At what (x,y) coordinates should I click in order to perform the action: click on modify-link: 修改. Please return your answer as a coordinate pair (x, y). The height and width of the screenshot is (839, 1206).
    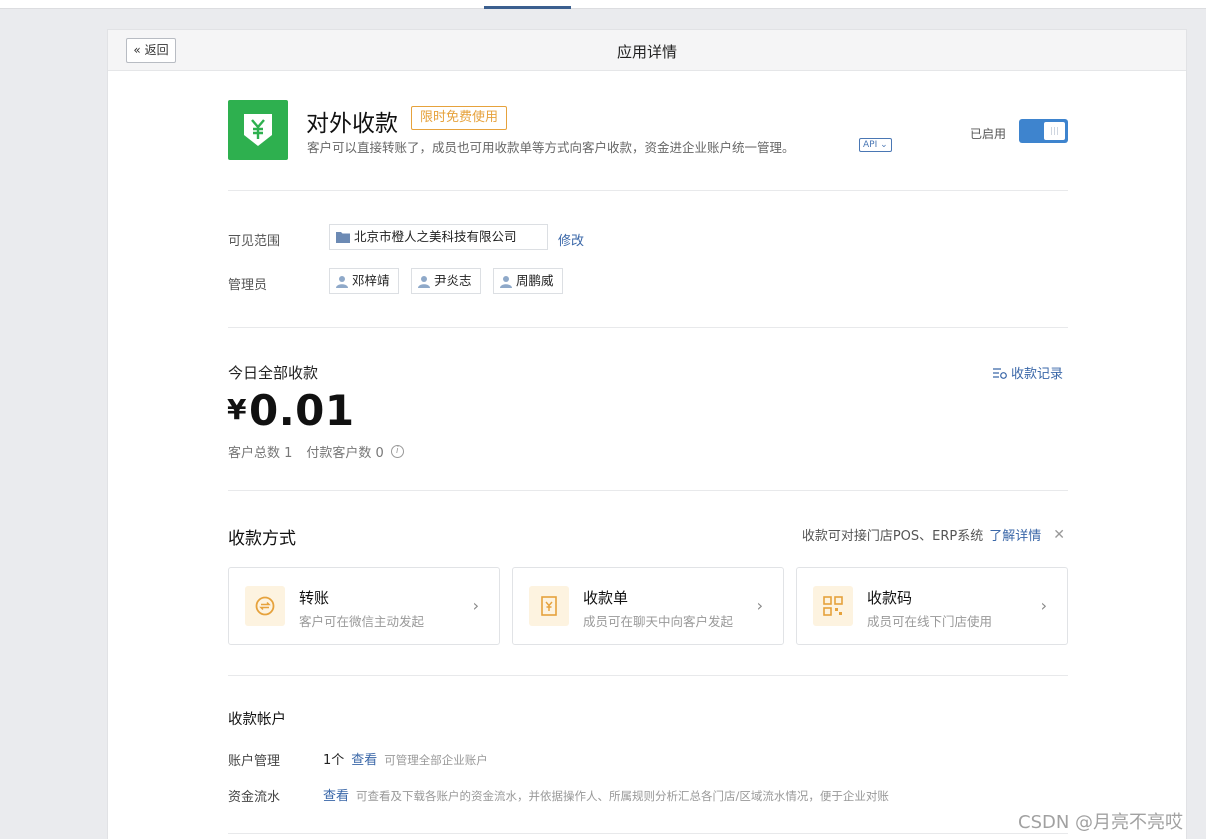
    Looking at the image, I should click on (571, 239).